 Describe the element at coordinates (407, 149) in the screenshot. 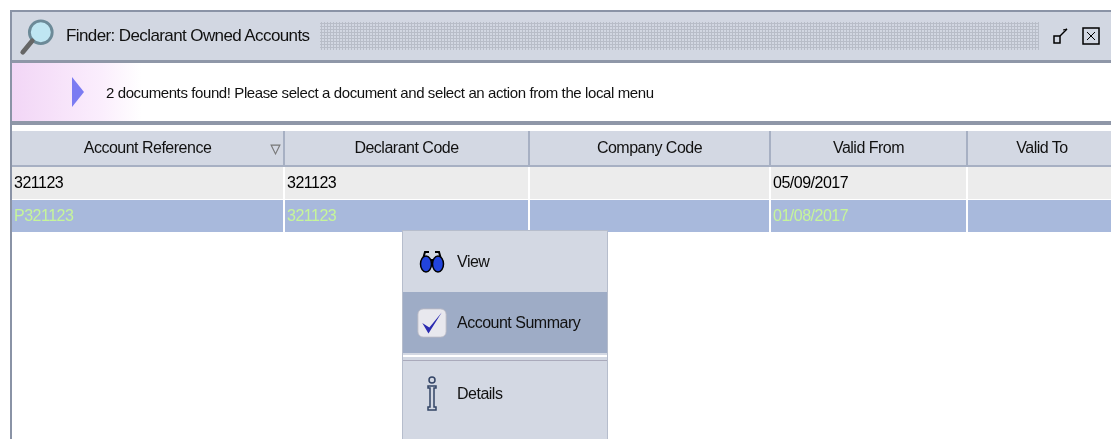

I see `column-header: Declarant Code` at that location.